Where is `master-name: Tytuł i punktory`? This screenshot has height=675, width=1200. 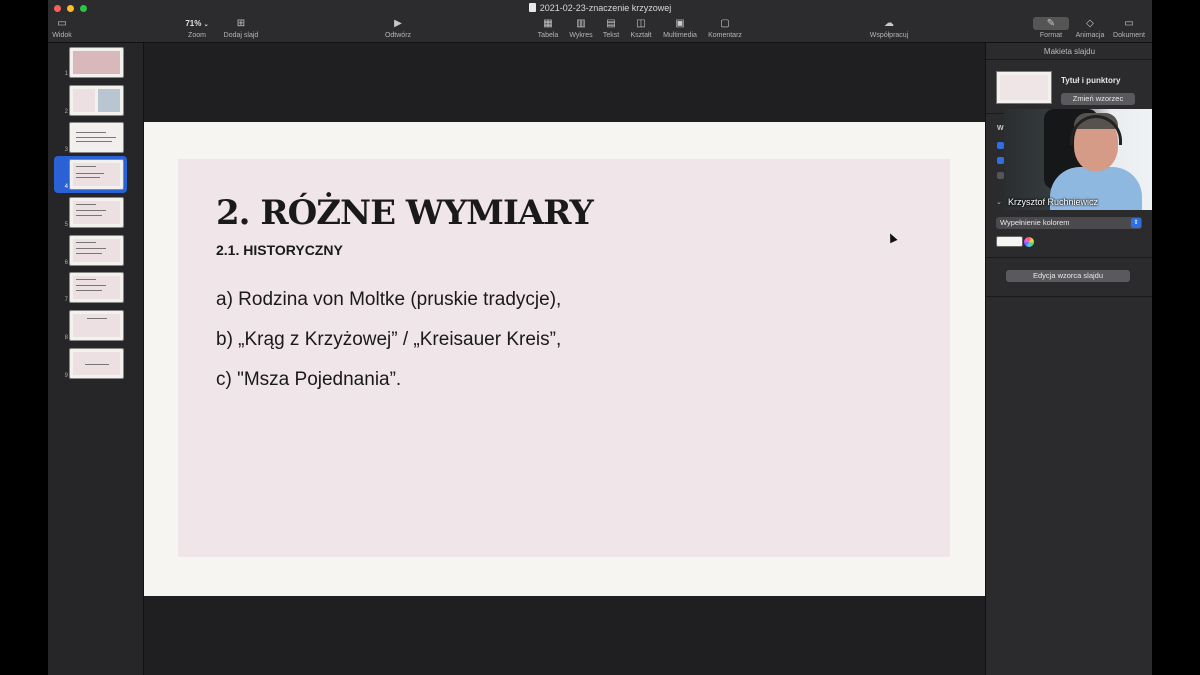 master-name: Tytuł i punktory is located at coordinates (1091, 80).